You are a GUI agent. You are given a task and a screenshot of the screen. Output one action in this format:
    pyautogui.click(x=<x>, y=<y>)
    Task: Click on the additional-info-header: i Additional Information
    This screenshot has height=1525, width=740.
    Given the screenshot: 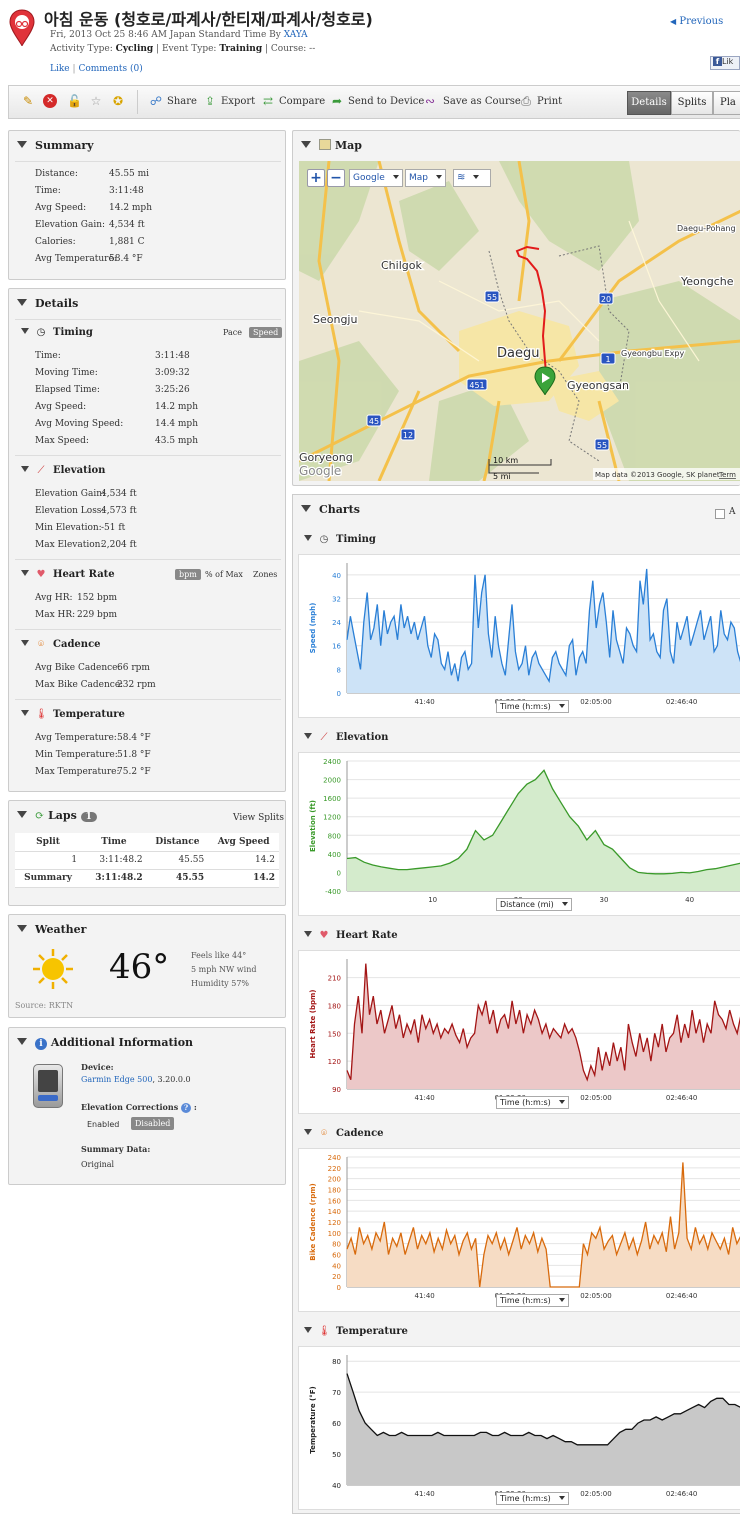 What is the action you would take?
    pyautogui.click(x=105, y=1043)
    